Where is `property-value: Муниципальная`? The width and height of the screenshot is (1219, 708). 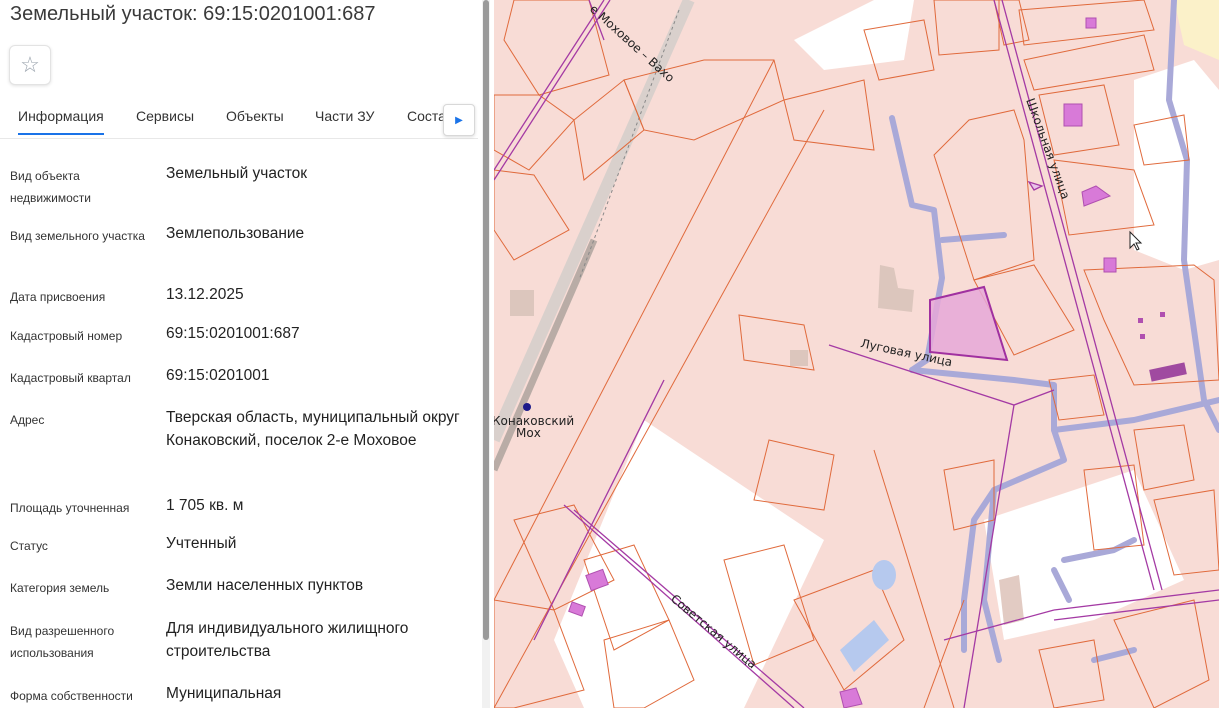 property-value: Муниципальная is located at coordinates (224, 693).